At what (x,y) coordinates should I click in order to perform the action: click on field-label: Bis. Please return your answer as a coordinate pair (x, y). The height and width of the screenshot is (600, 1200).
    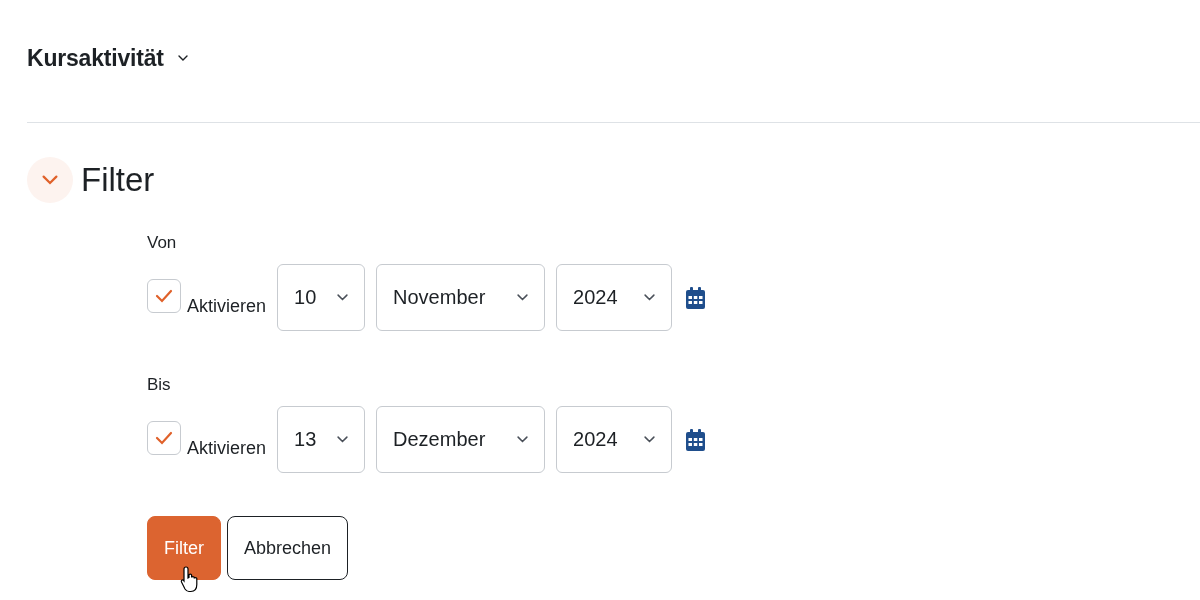
    Looking at the image, I should click on (159, 385).